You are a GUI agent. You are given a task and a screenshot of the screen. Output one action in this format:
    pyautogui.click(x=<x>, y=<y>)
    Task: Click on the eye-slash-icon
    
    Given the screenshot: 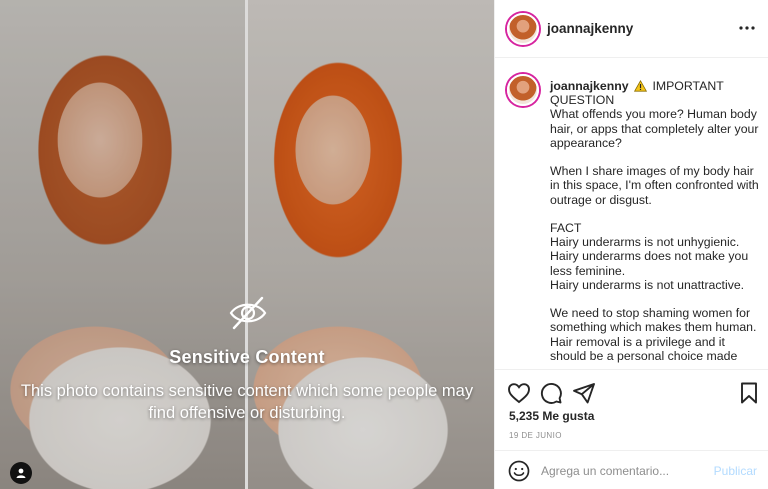 What is the action you would take?
    pyautogui.click(x=248, y=313)
    